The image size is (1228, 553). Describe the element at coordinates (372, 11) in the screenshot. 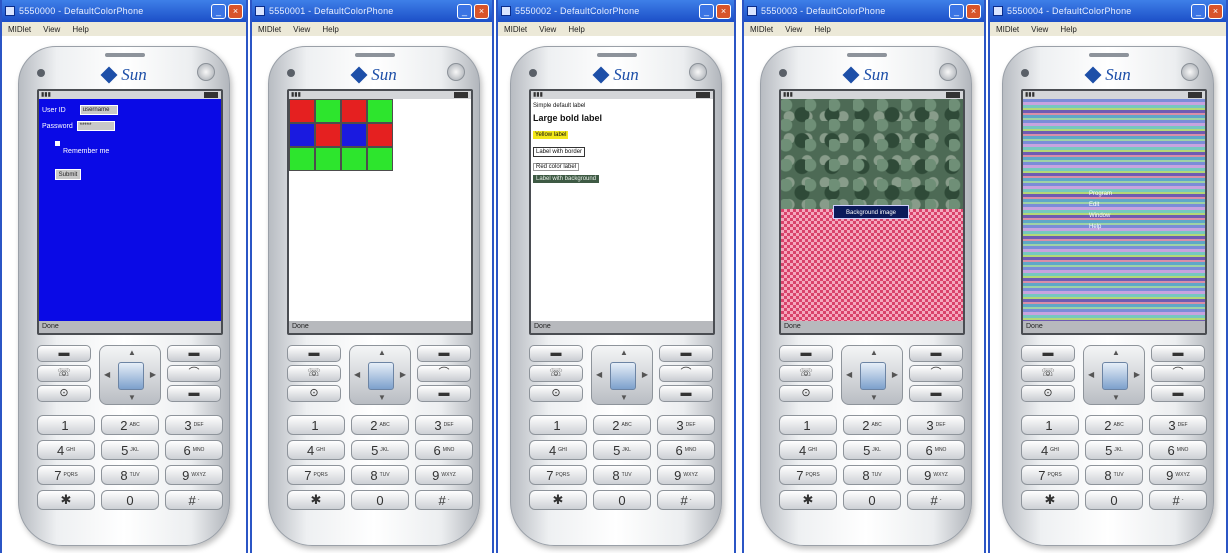

I see `title-bar: 5550001 - DefaultColorPhone _ ×` at that location.